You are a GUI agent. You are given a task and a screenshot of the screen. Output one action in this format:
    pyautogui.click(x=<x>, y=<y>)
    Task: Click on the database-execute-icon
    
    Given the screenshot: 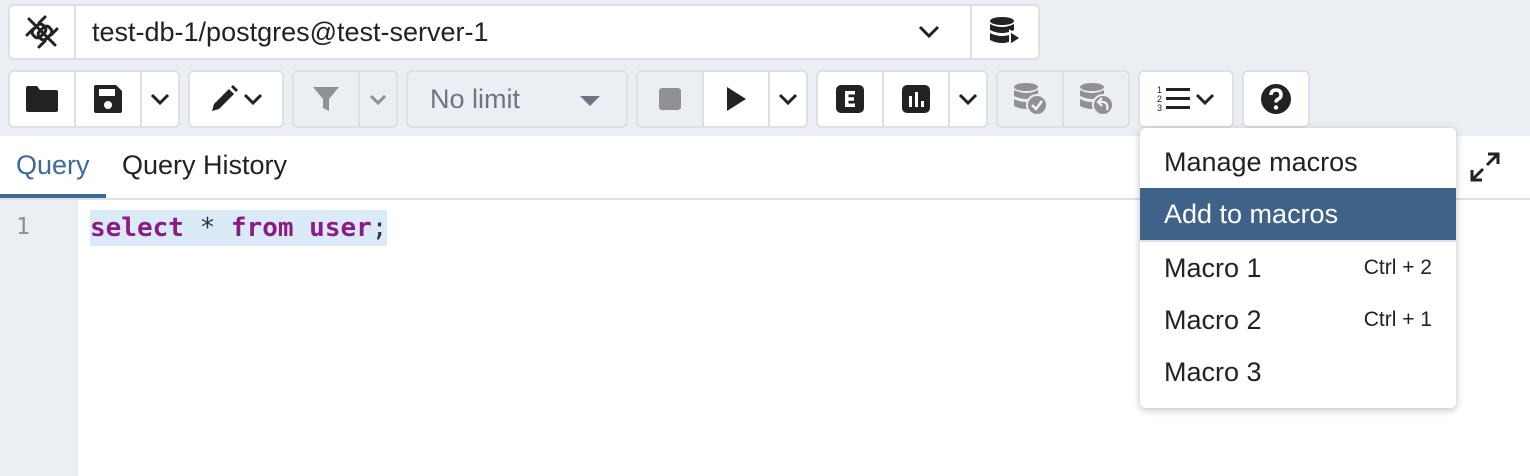 What is the action you would take?
    pyautogui.click(x=1006, y=32)
    